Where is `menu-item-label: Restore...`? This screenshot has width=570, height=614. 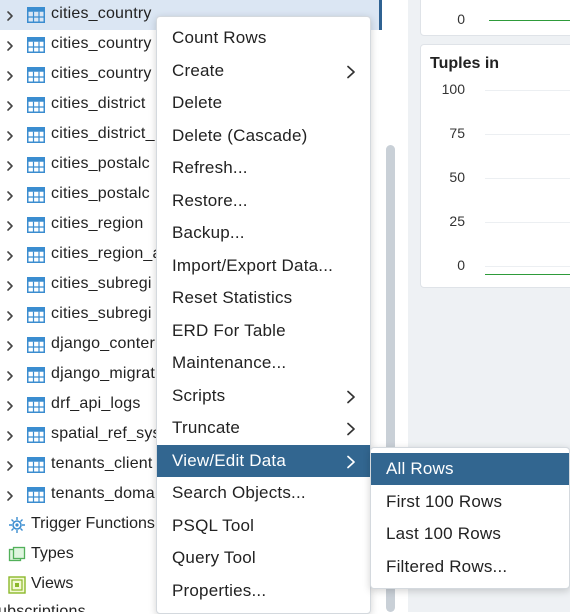
menu-item-label: Restore... is located at coordinates (210, 200).